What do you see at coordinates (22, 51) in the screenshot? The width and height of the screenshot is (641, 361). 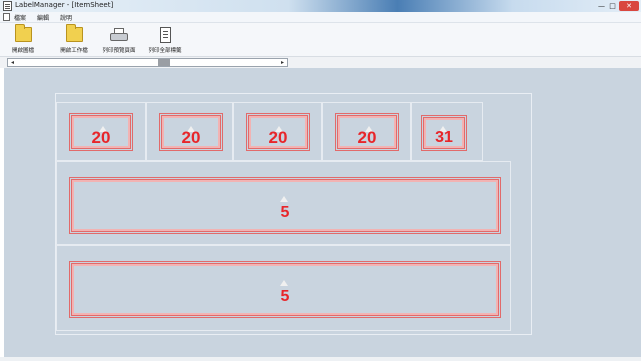 I see `open-image-label: 開啟圖檔` at bounding box center [22, 51].